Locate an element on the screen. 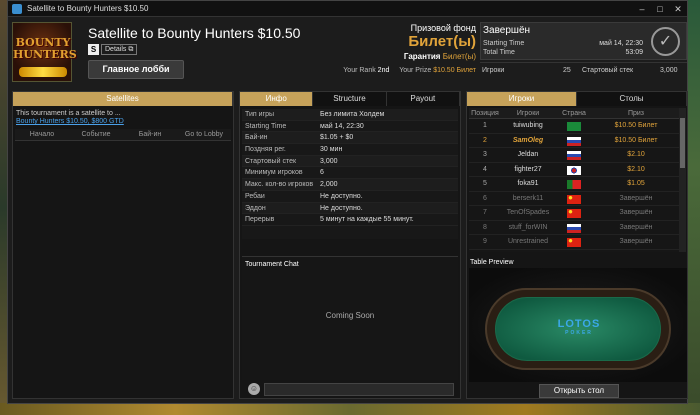 The width and height of the screenshot is (700, 415). player-row: 5 foka91 $1.05 is located at coordinates (574, 184).